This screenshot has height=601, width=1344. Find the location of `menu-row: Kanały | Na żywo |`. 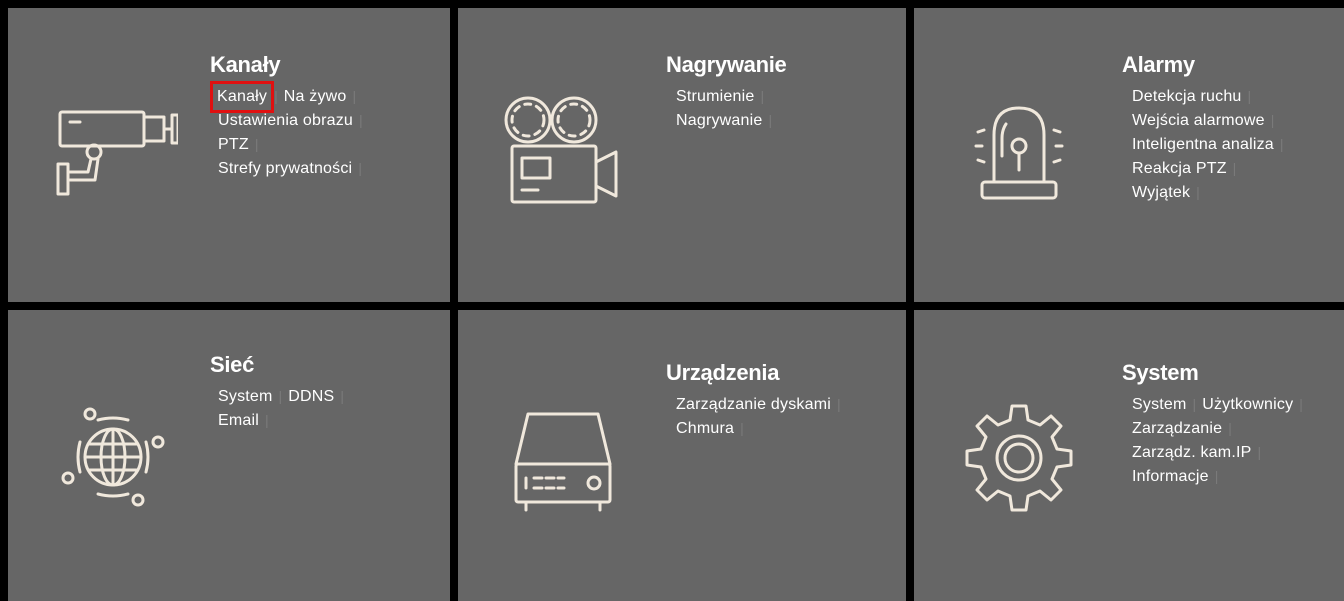

menu-row: Kanały | Na żywo | is located at coordinates (289, 97).